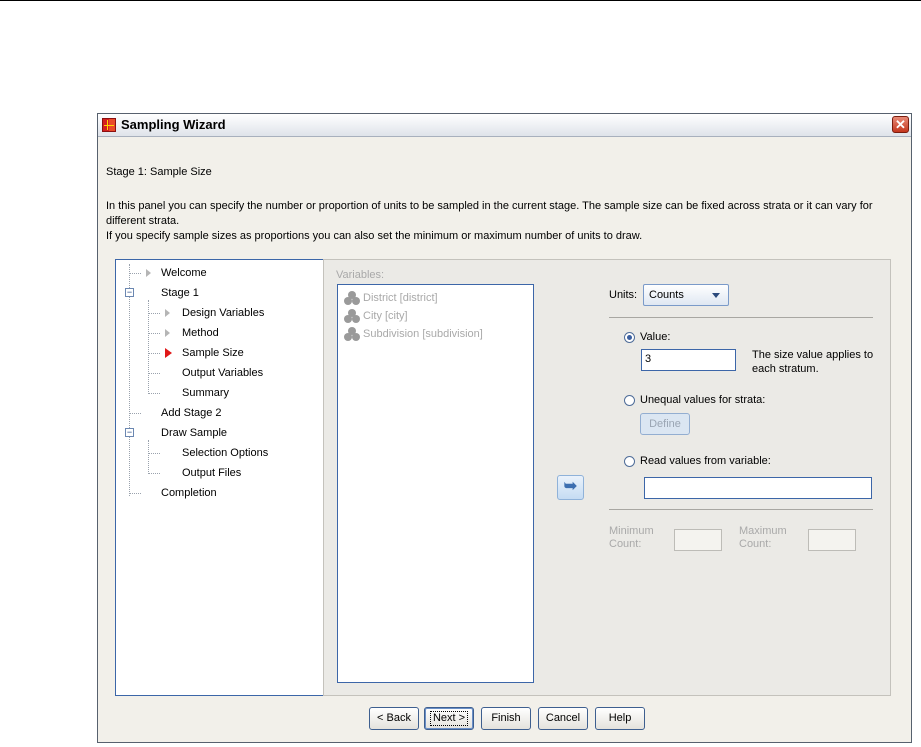 The image size is (921, 747). I want to click on tree-item-output-files: Output Files, so click(226, 473).